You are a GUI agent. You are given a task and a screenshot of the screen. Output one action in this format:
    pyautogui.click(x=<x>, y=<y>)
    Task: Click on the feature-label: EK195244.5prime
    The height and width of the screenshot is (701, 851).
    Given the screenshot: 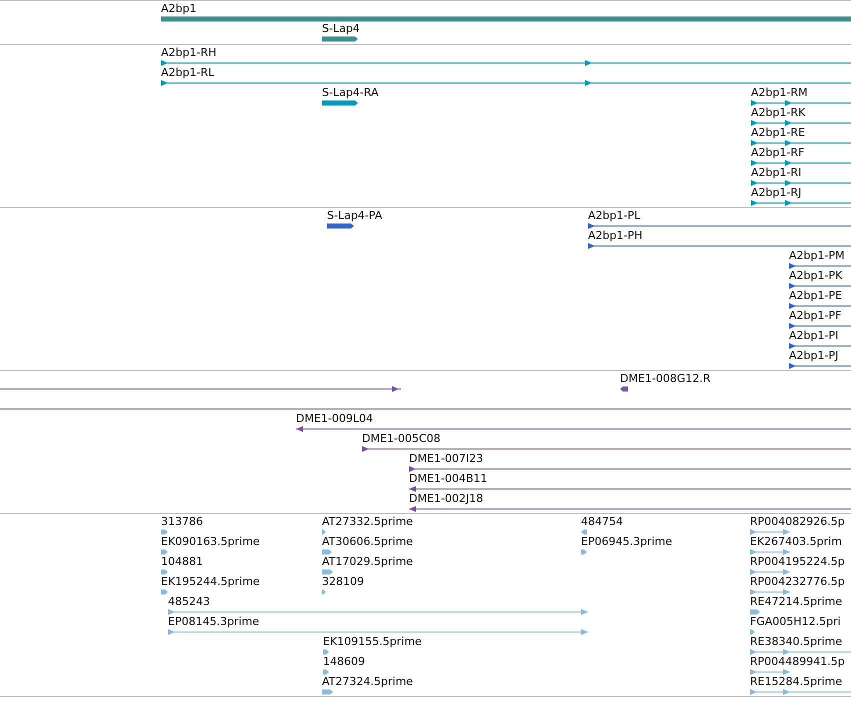 What is the action you would take?
    pyautogui.click(x=210, y=582)
    